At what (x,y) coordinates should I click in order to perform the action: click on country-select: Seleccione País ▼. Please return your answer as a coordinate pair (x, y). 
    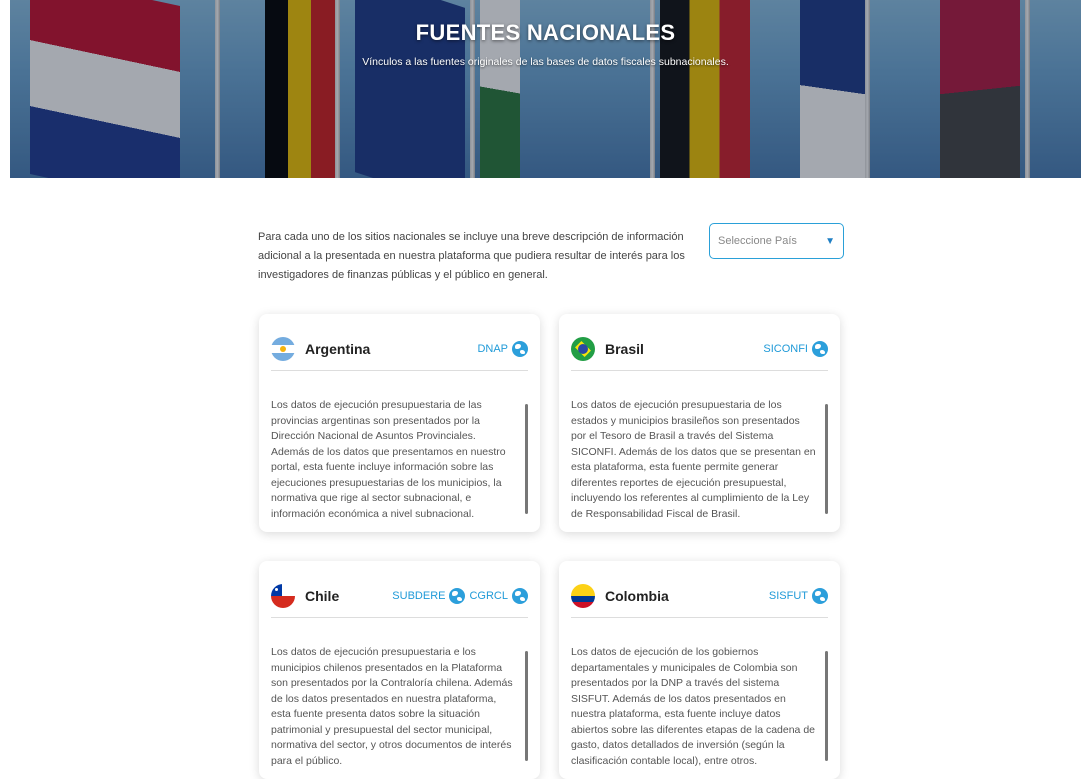
    Looking at the image, I should click on (776, 241).